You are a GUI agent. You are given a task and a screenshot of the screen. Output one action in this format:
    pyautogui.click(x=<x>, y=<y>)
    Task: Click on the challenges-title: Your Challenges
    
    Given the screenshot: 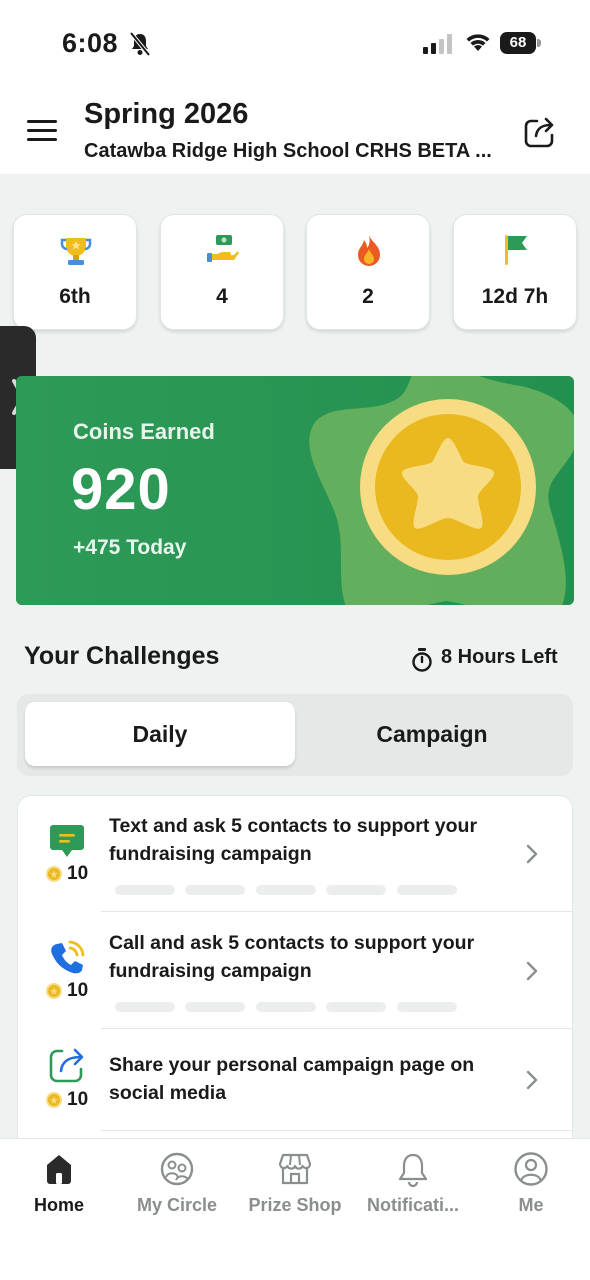 What is the action you would take?
    pyautogui.click(x=122, y=656)
    